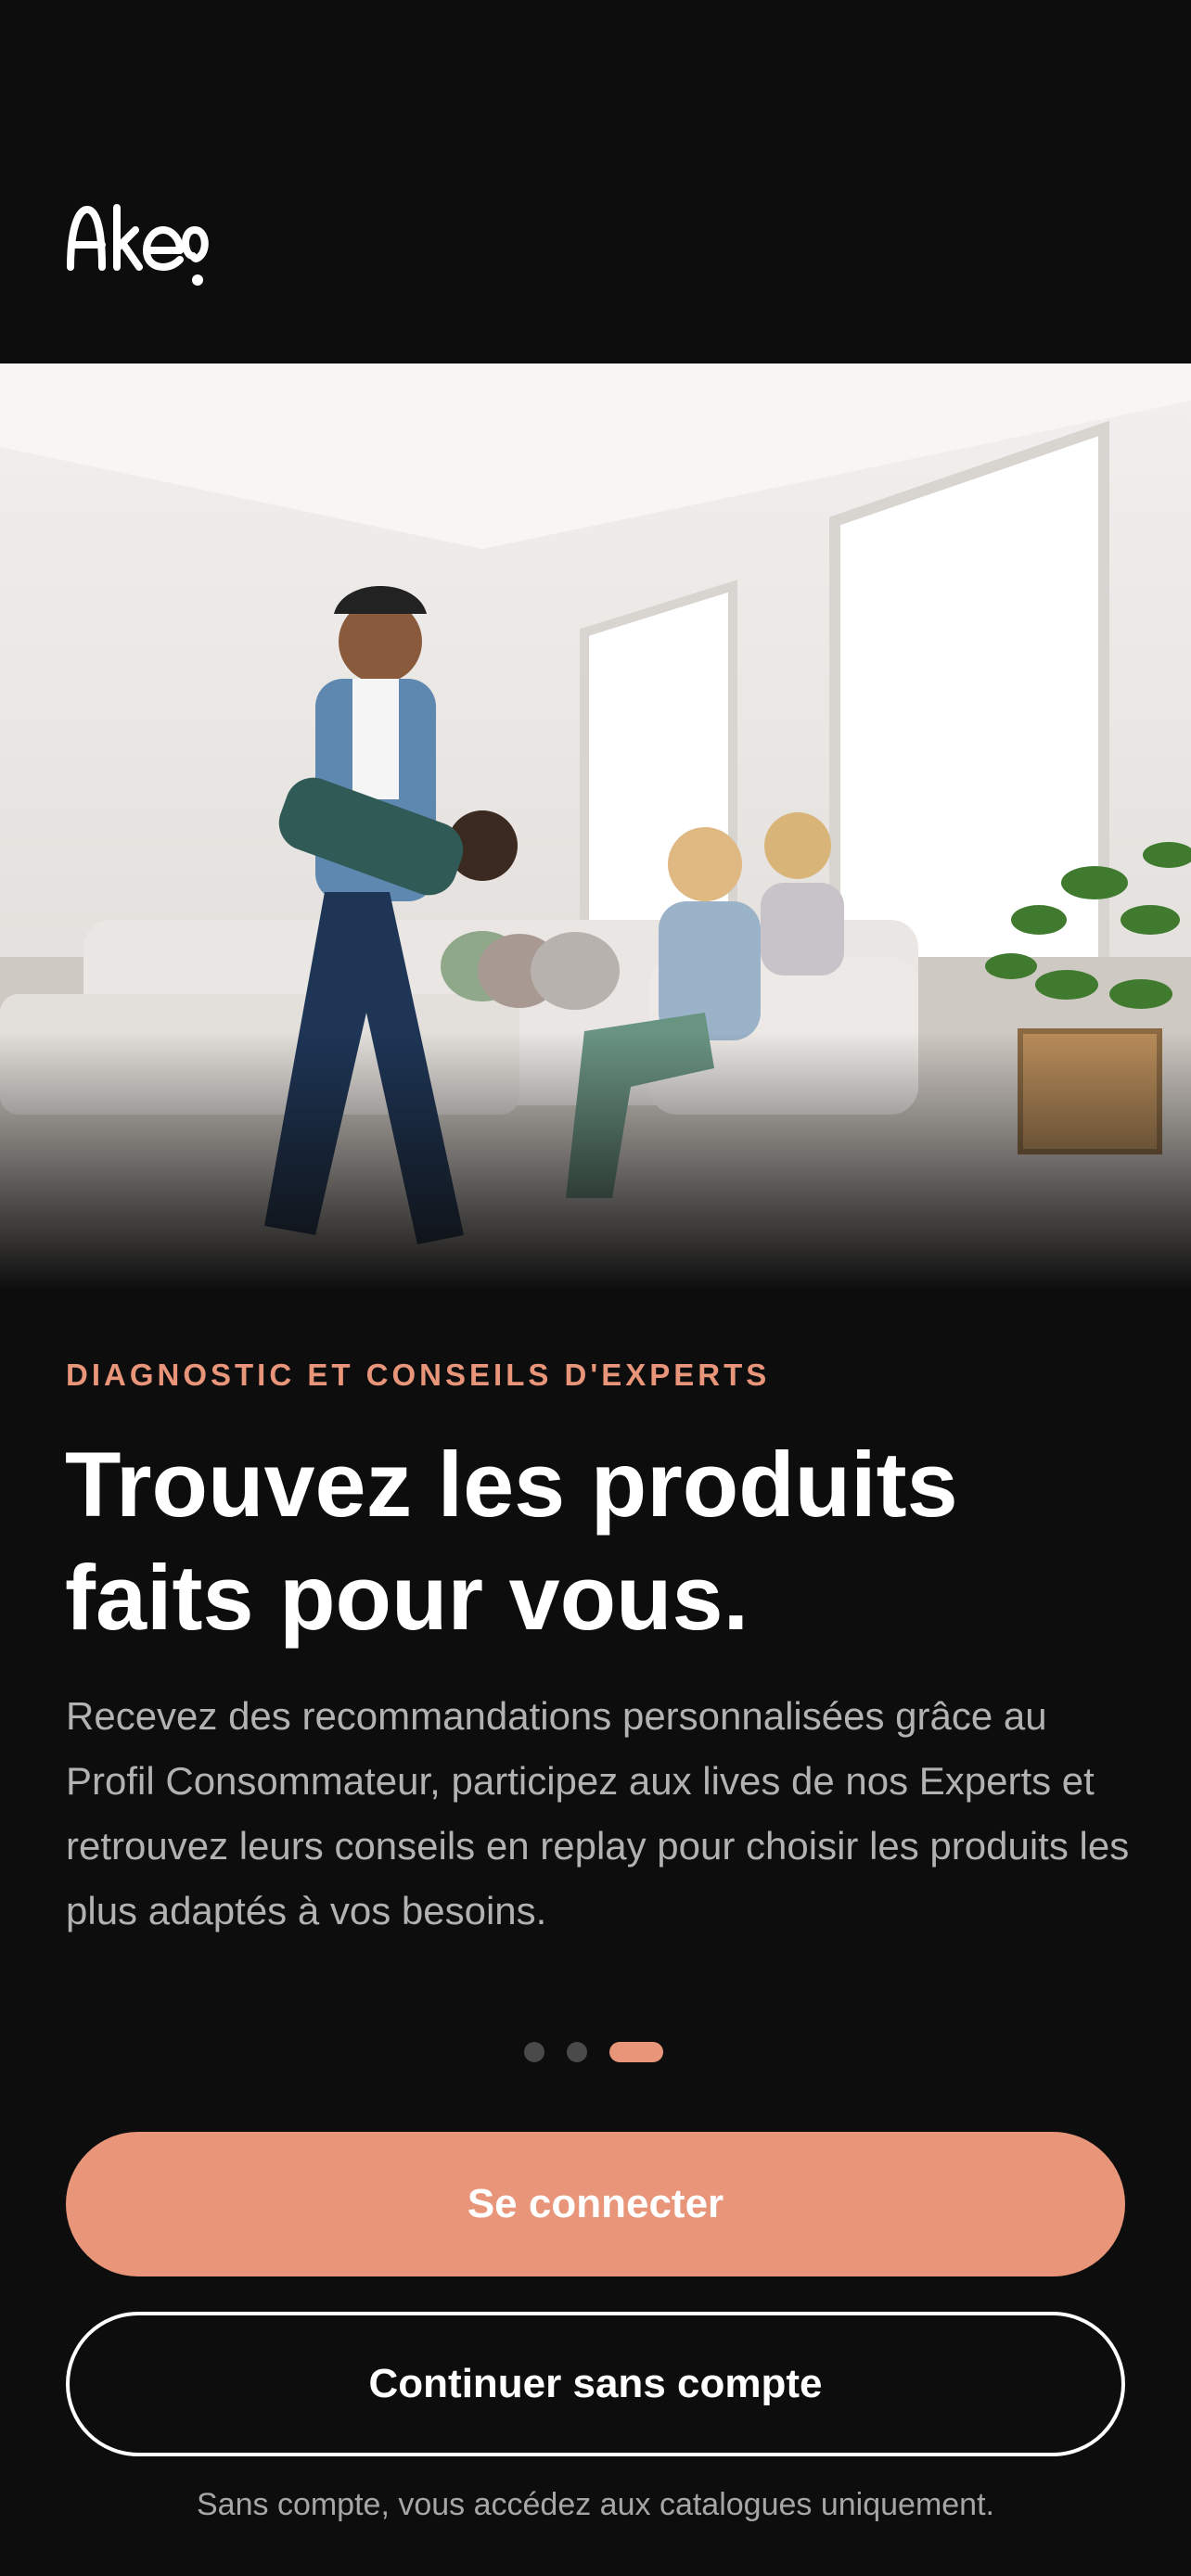 The width and height of the screenshot is (1191, 2576). Describe the element at coordinates (418, 1375) in the screenshot. I see `section-eyebrow: DIAGNOSTIC ET CONSEILS D'EXPERTS` at that location.